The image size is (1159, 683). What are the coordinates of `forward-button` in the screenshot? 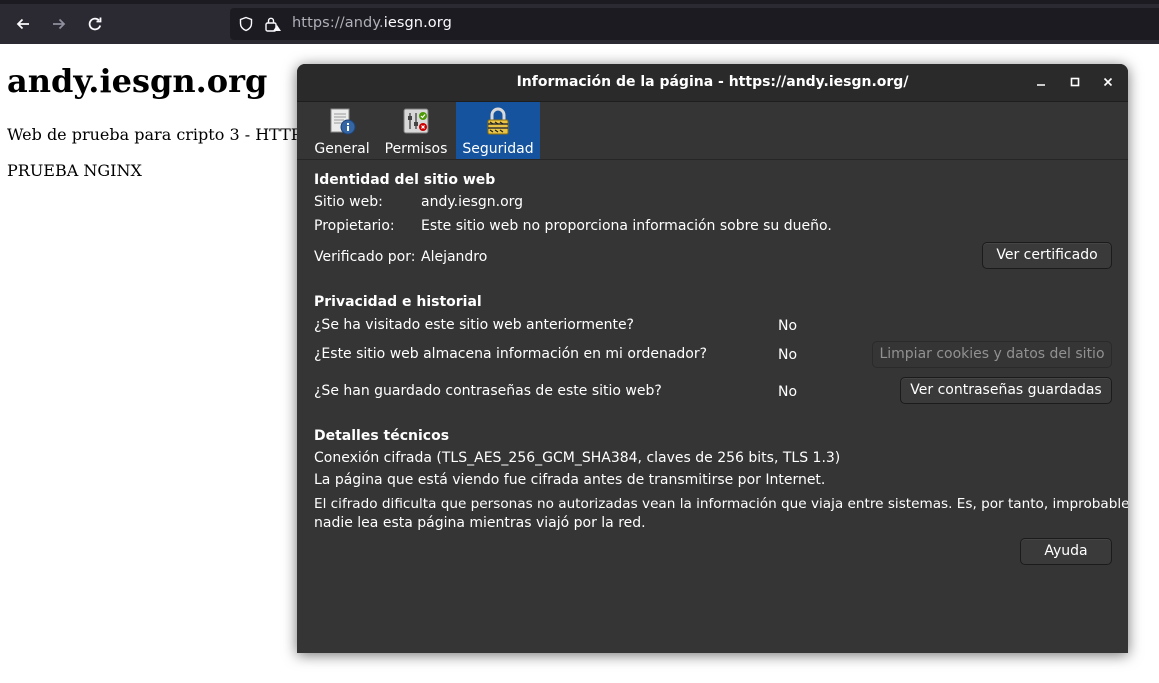 It's located at (59, 24).